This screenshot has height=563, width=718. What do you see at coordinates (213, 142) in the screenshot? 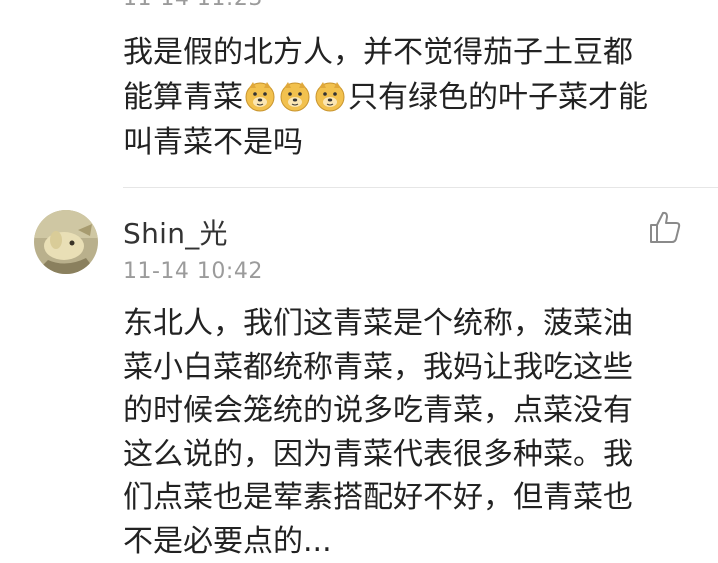
I see `comment-text-line: 叫青菜不是吗` at bounding box center [213, 142].